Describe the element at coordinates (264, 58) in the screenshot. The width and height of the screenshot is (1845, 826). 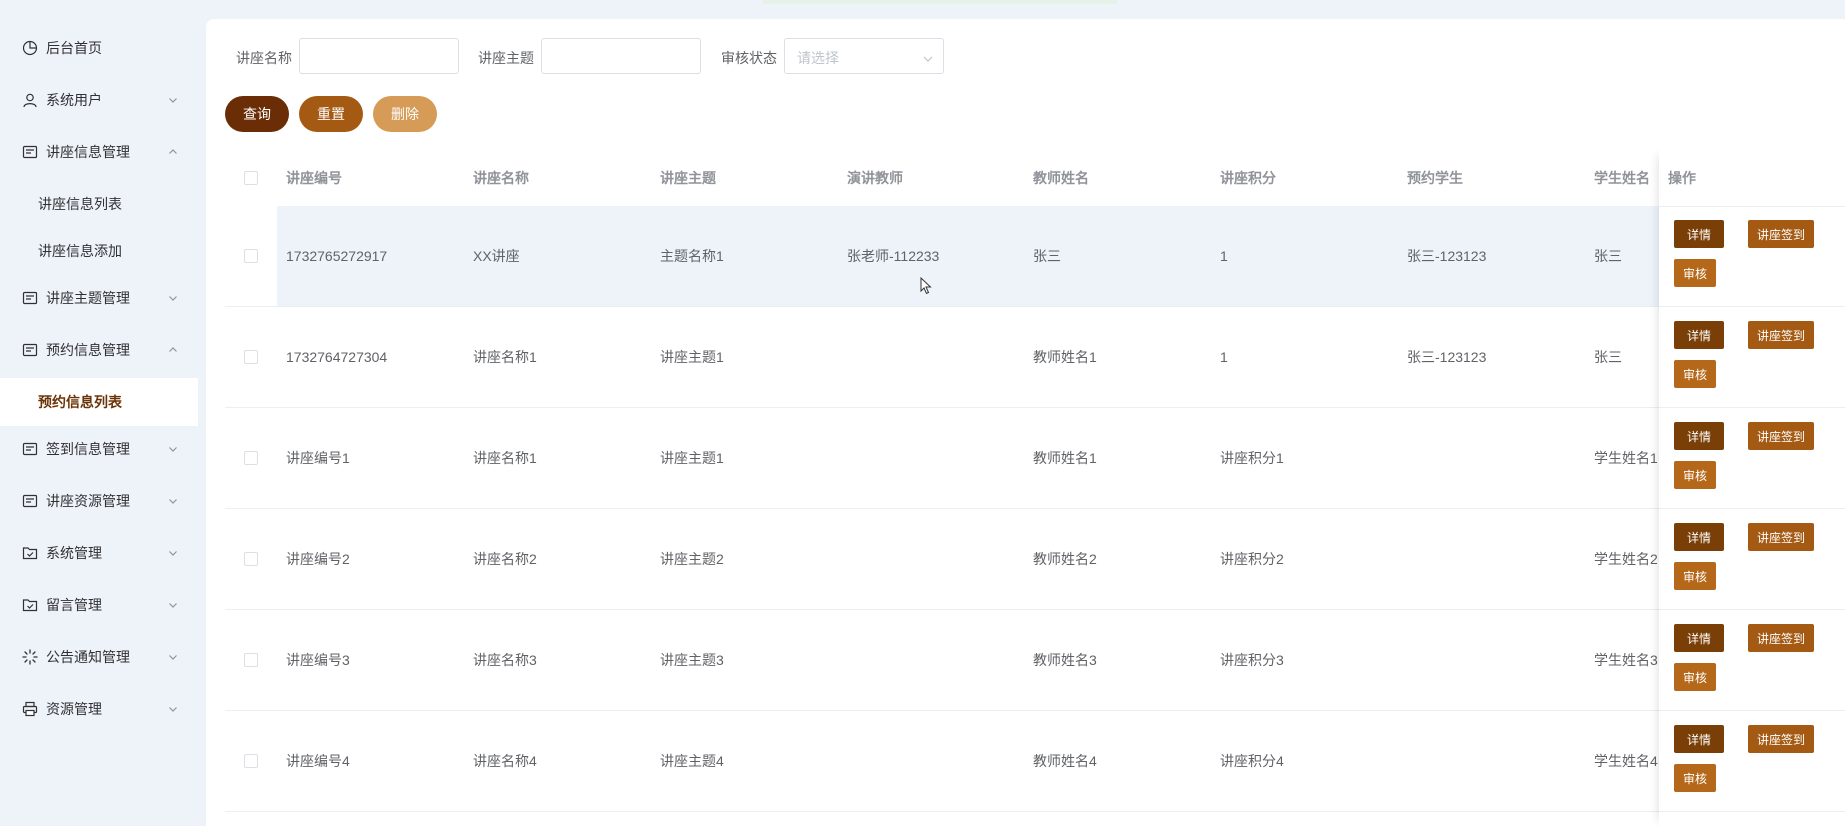
I see `lecture-name-label: 讲座名称` at that location.